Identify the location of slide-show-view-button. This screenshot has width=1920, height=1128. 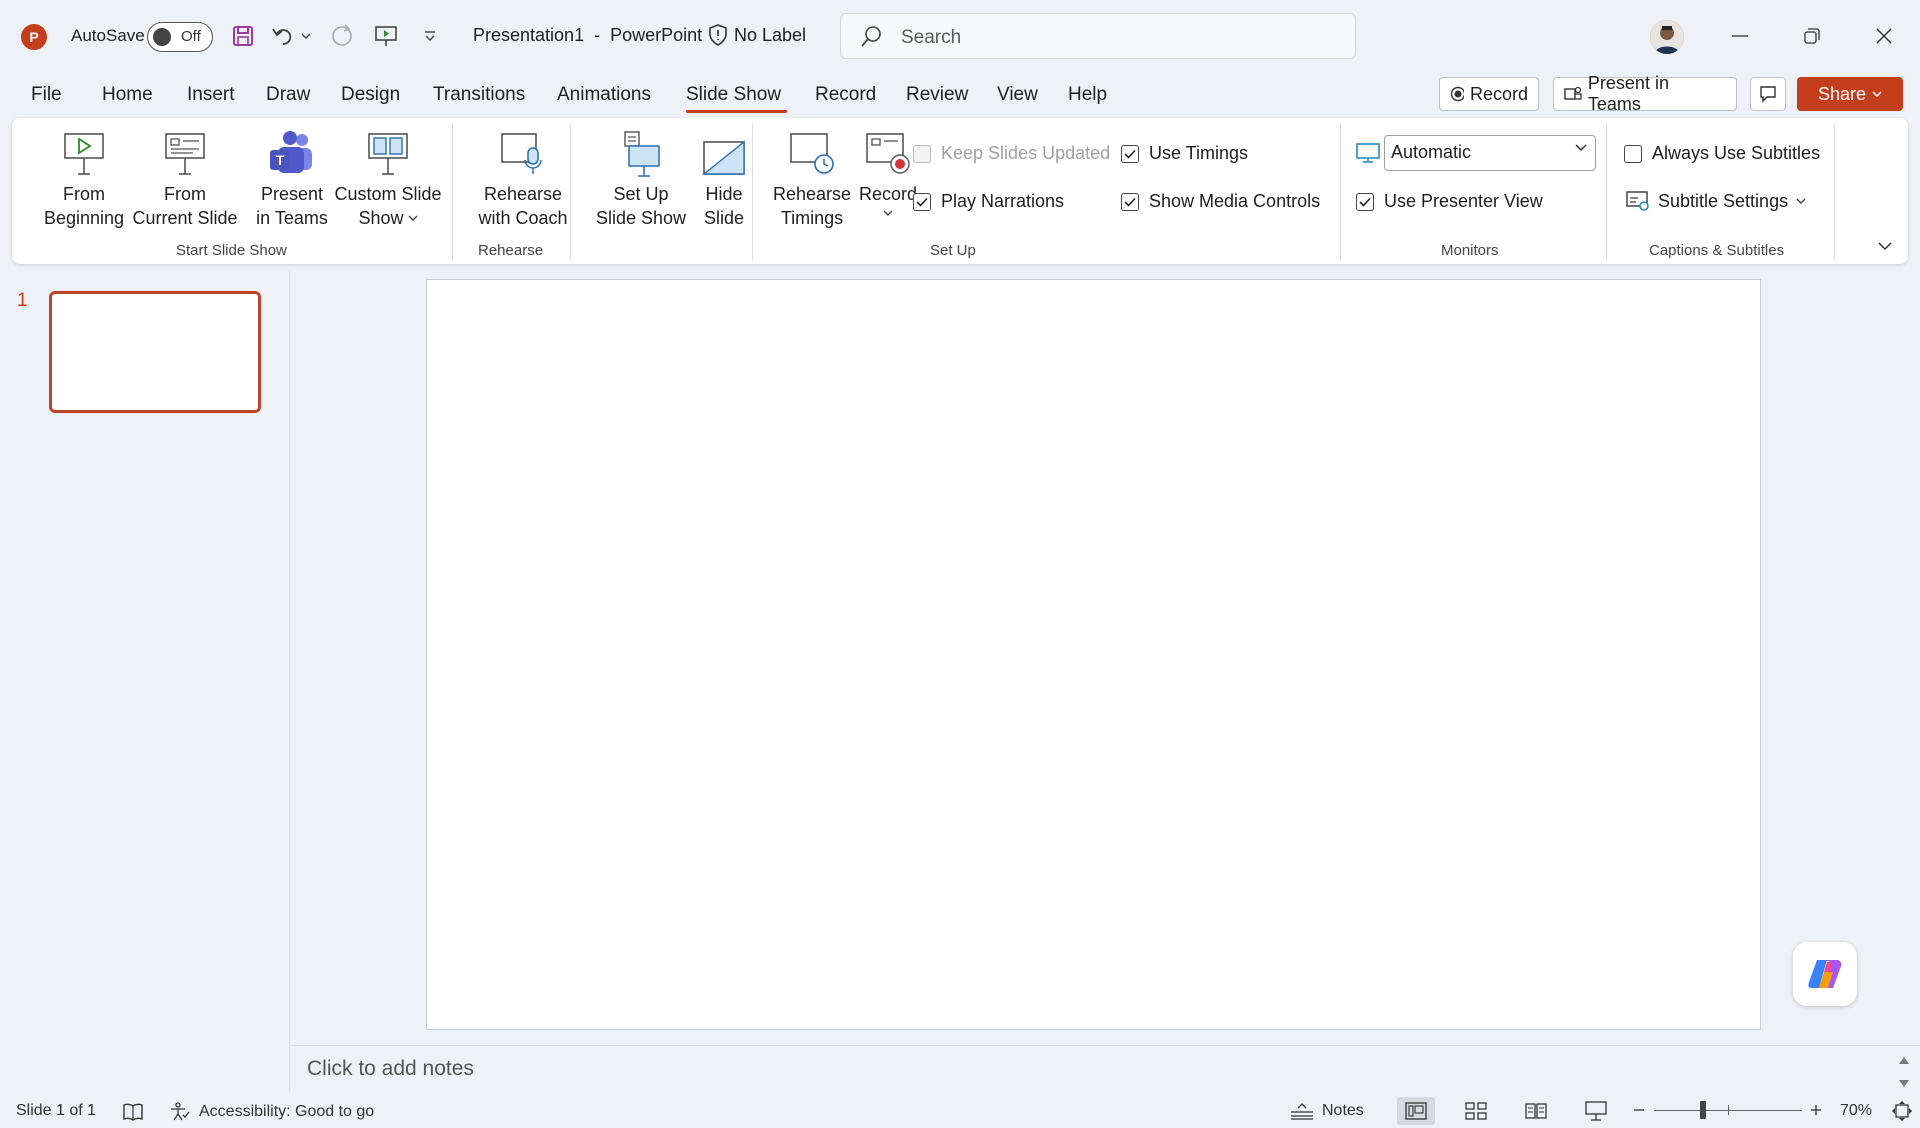
(1596, 1111).